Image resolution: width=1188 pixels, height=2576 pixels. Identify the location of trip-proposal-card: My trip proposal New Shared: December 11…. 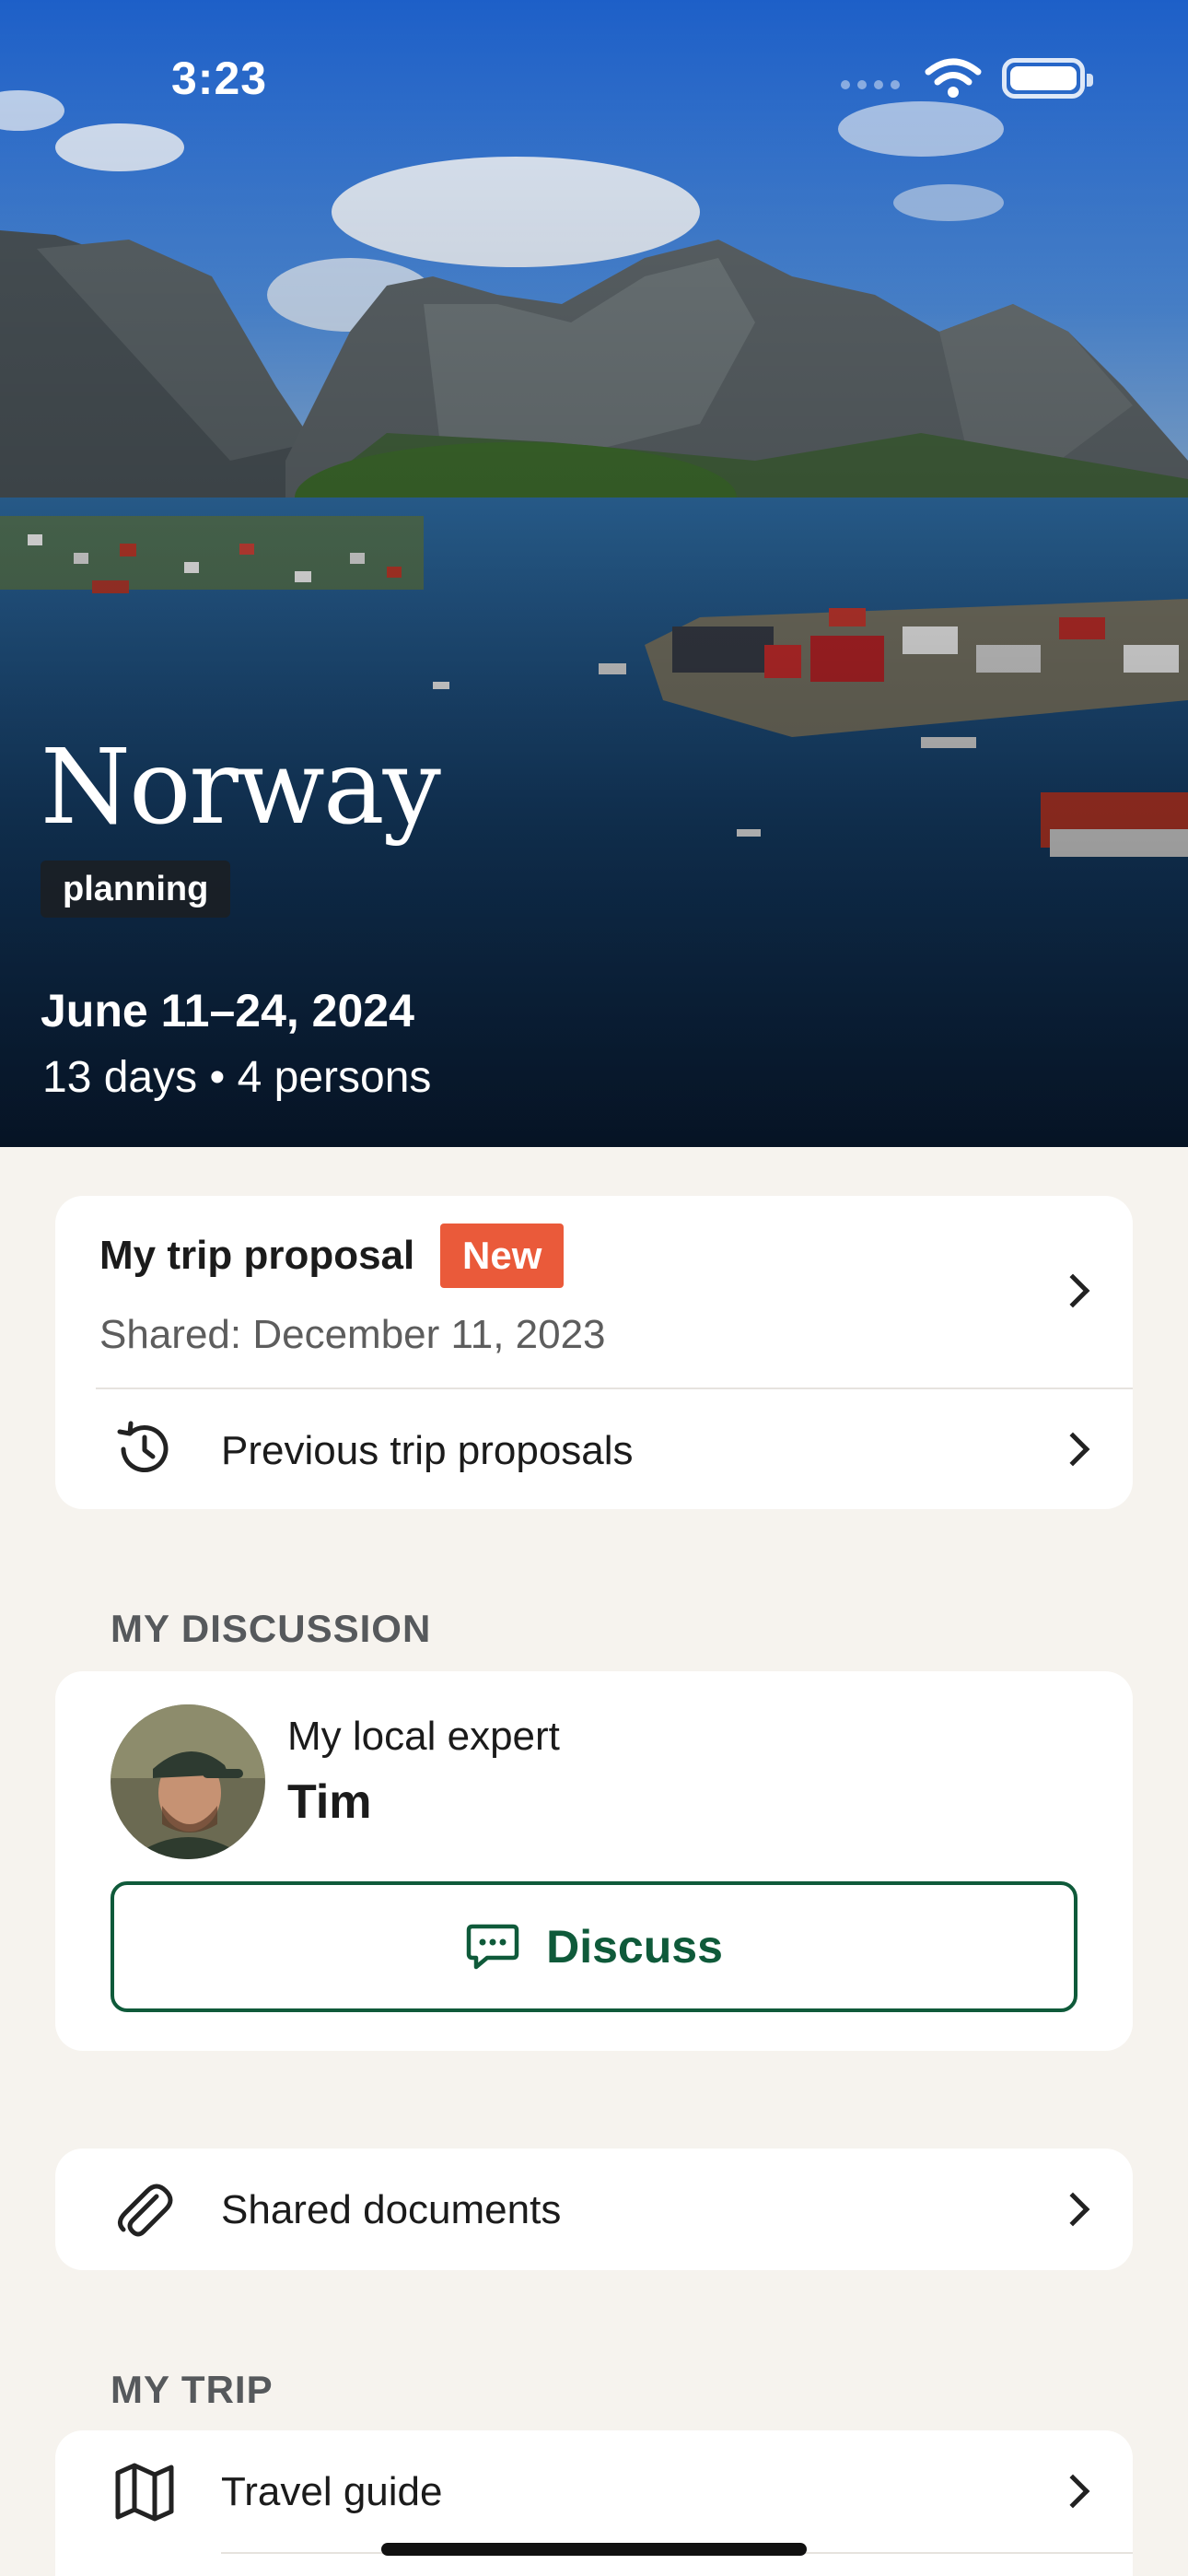
(594, 1352).